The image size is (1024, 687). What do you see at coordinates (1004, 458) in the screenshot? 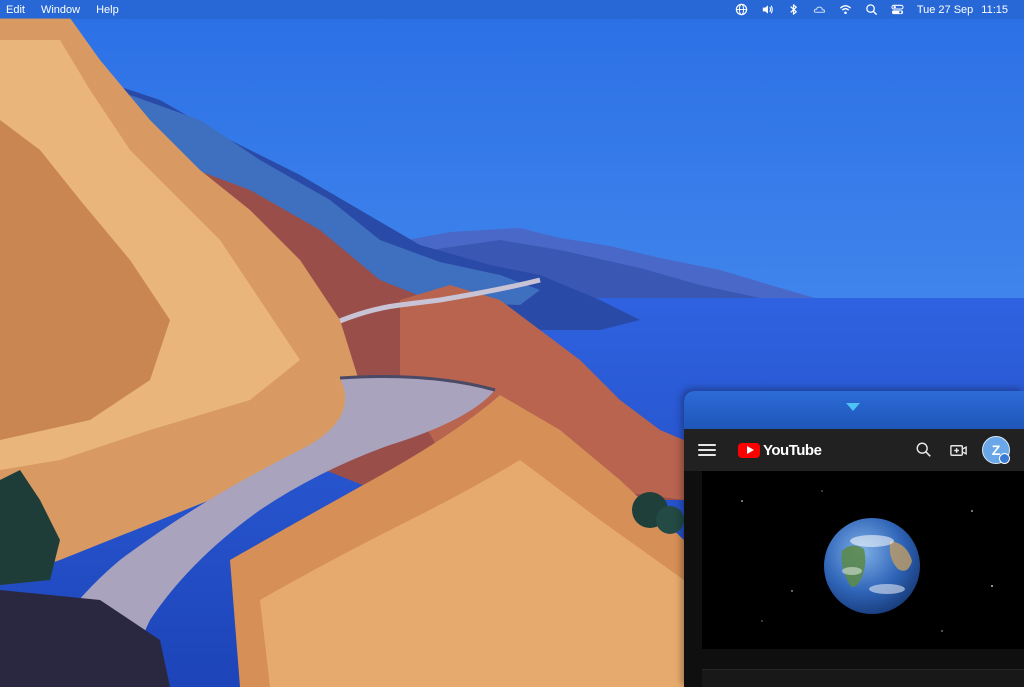
I see `avatar-badge-icon` at bounding box center [1004, 458].